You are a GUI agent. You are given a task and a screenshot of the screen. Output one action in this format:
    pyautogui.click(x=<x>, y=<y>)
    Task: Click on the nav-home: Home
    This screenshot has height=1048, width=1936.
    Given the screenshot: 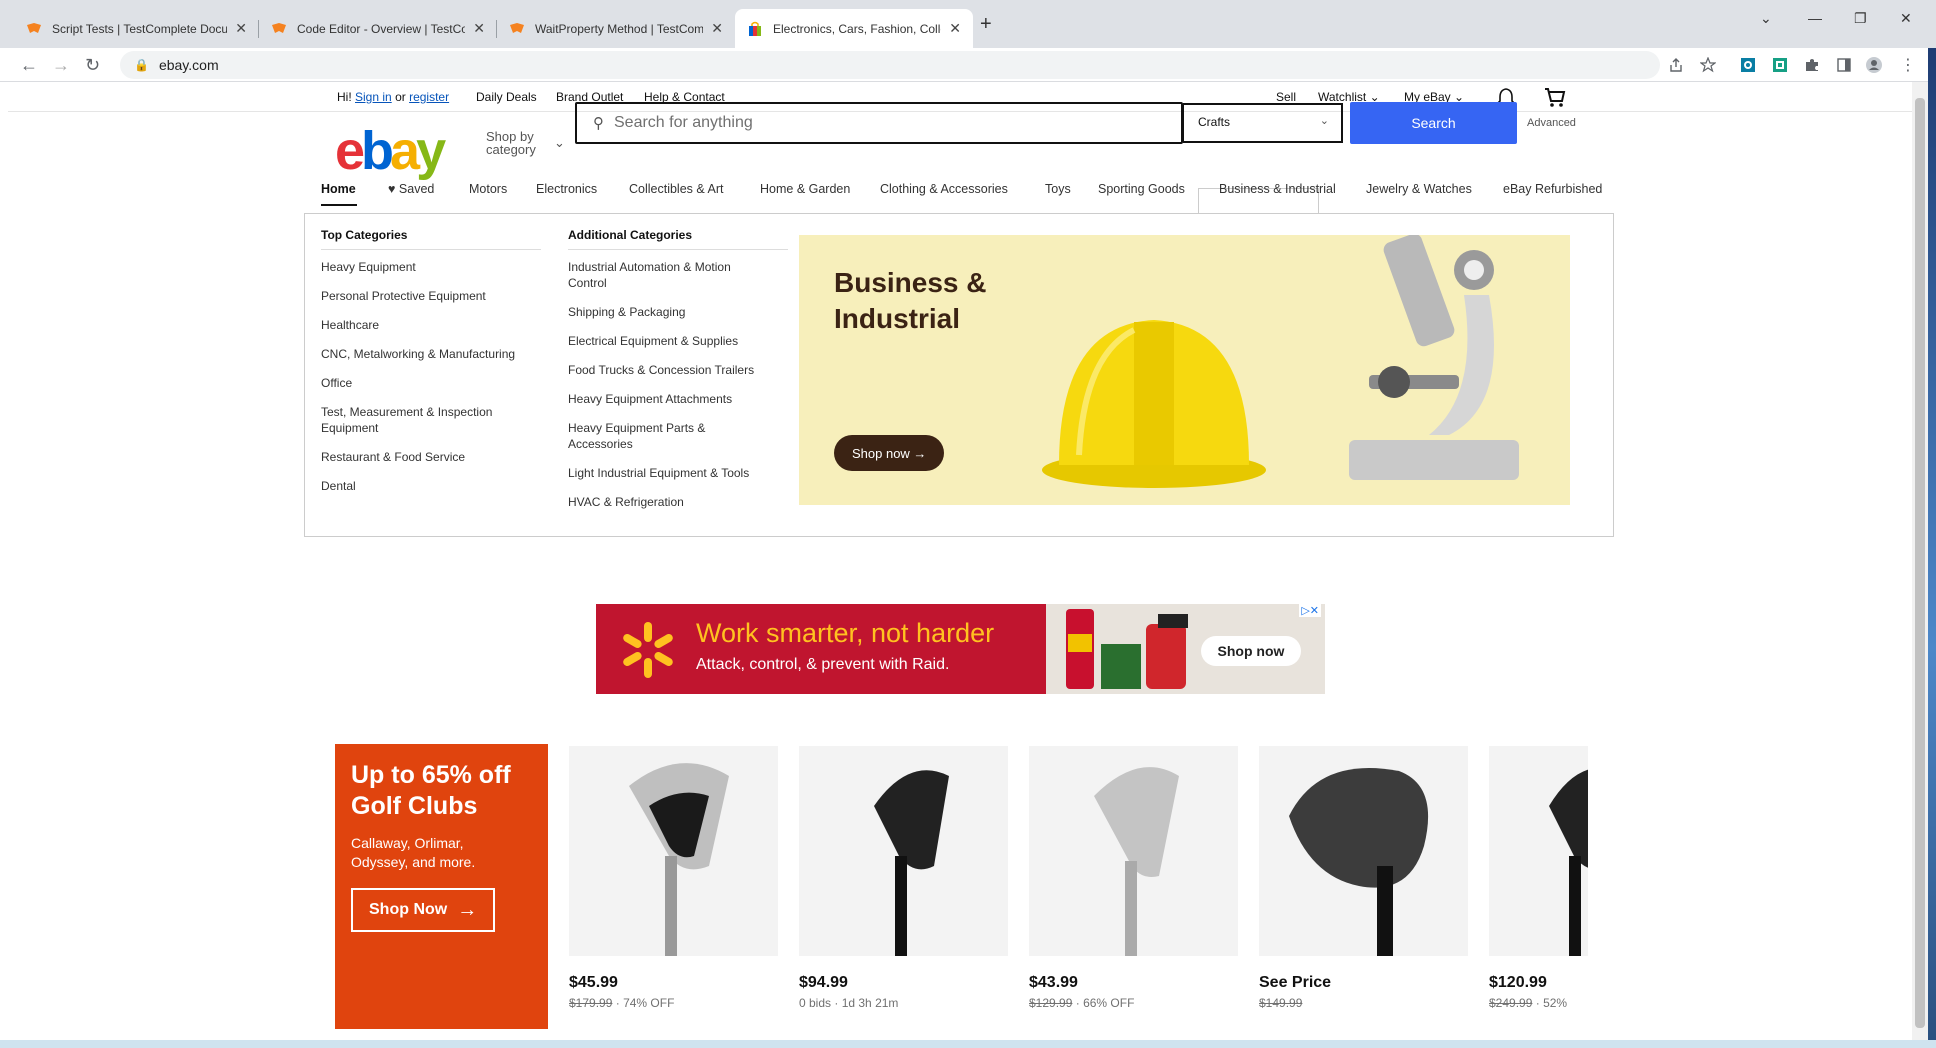 What is the action you would take?
    pyautogui.click(x=338, y=189)
    